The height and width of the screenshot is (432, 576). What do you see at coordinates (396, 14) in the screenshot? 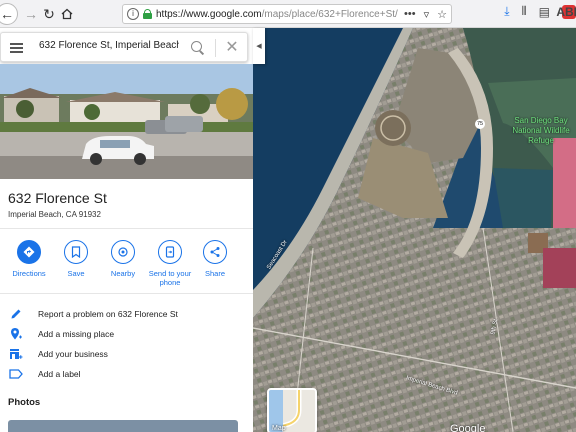
I see `url-tail: /` at bounding box center [396, 14].